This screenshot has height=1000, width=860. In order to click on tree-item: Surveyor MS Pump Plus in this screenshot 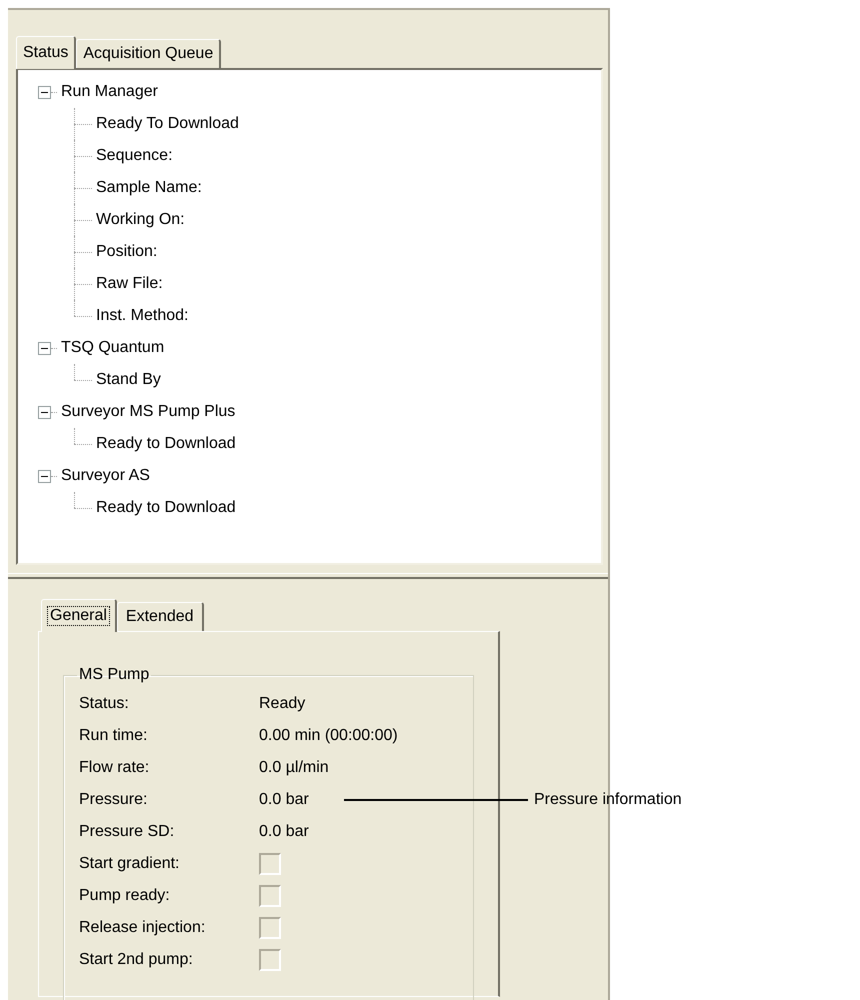, I will do `click(146, 412)`.